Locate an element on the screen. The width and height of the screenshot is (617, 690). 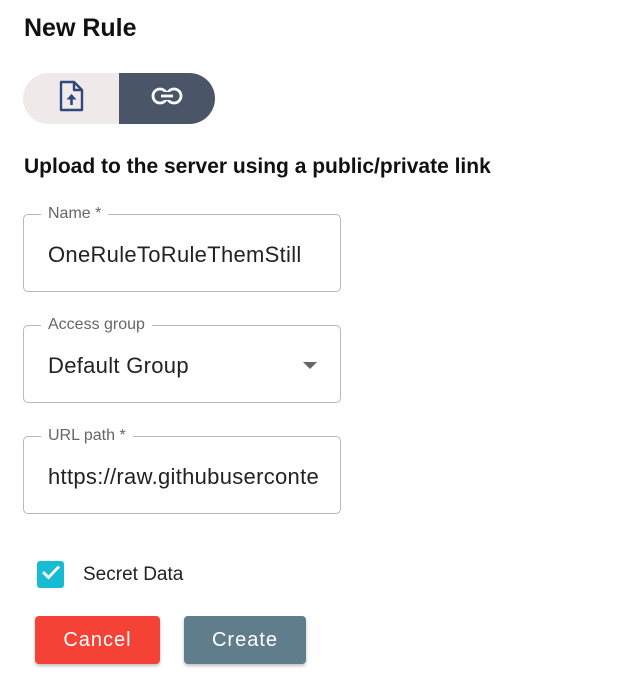
file-upload-icon is located at coordinates (71, 98).